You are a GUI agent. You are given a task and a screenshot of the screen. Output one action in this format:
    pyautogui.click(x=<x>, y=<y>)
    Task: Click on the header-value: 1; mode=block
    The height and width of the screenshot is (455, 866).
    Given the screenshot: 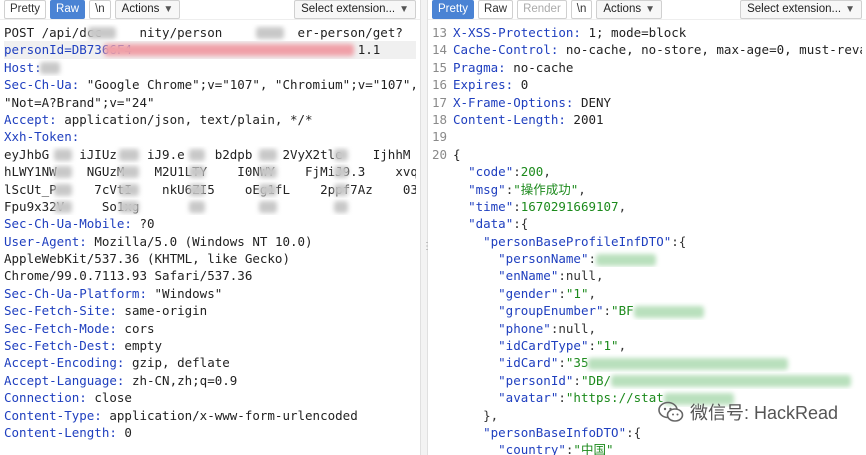 What is the action you would take?
    pyautogui.click(x=633, y=32)
    